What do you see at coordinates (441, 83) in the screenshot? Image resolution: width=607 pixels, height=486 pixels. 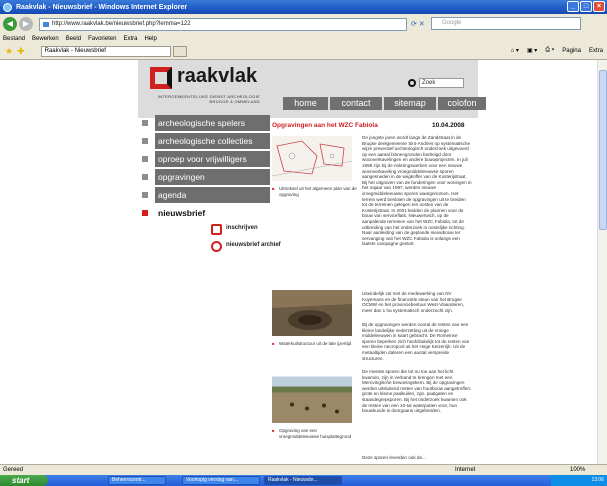 I see `site-search-input: Zoek` at bounding box center [441, 83].